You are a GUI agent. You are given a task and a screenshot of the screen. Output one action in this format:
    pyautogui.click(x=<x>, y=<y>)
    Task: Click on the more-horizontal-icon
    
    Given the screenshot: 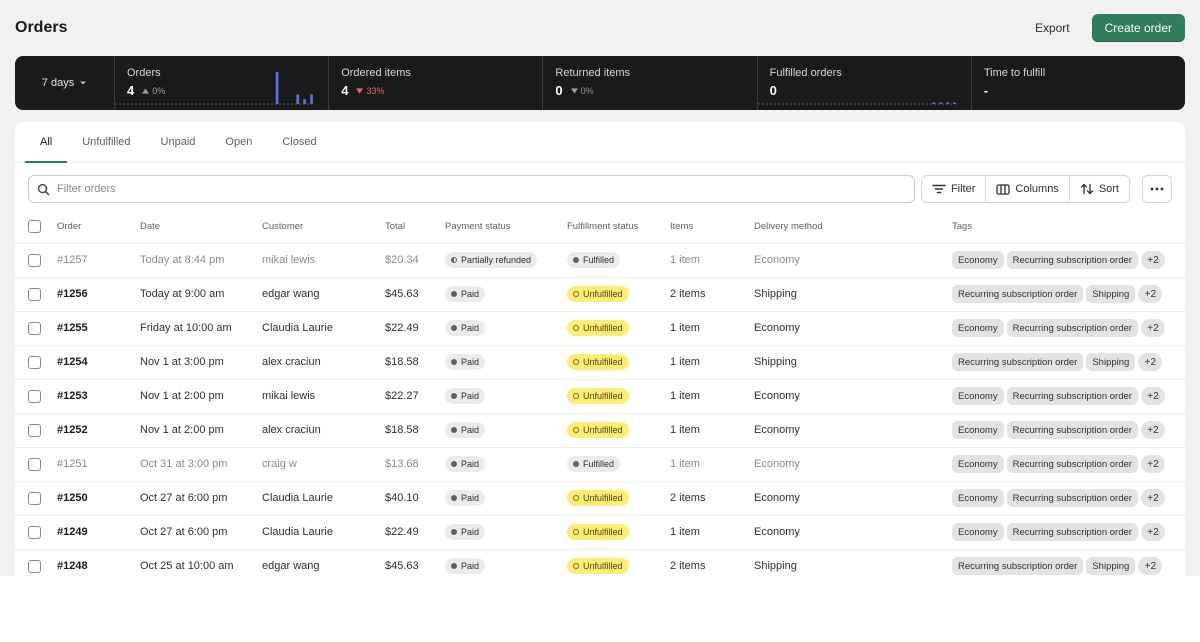 What is the action you would take?
    pyautogui.click(x=1157, y=189)
    